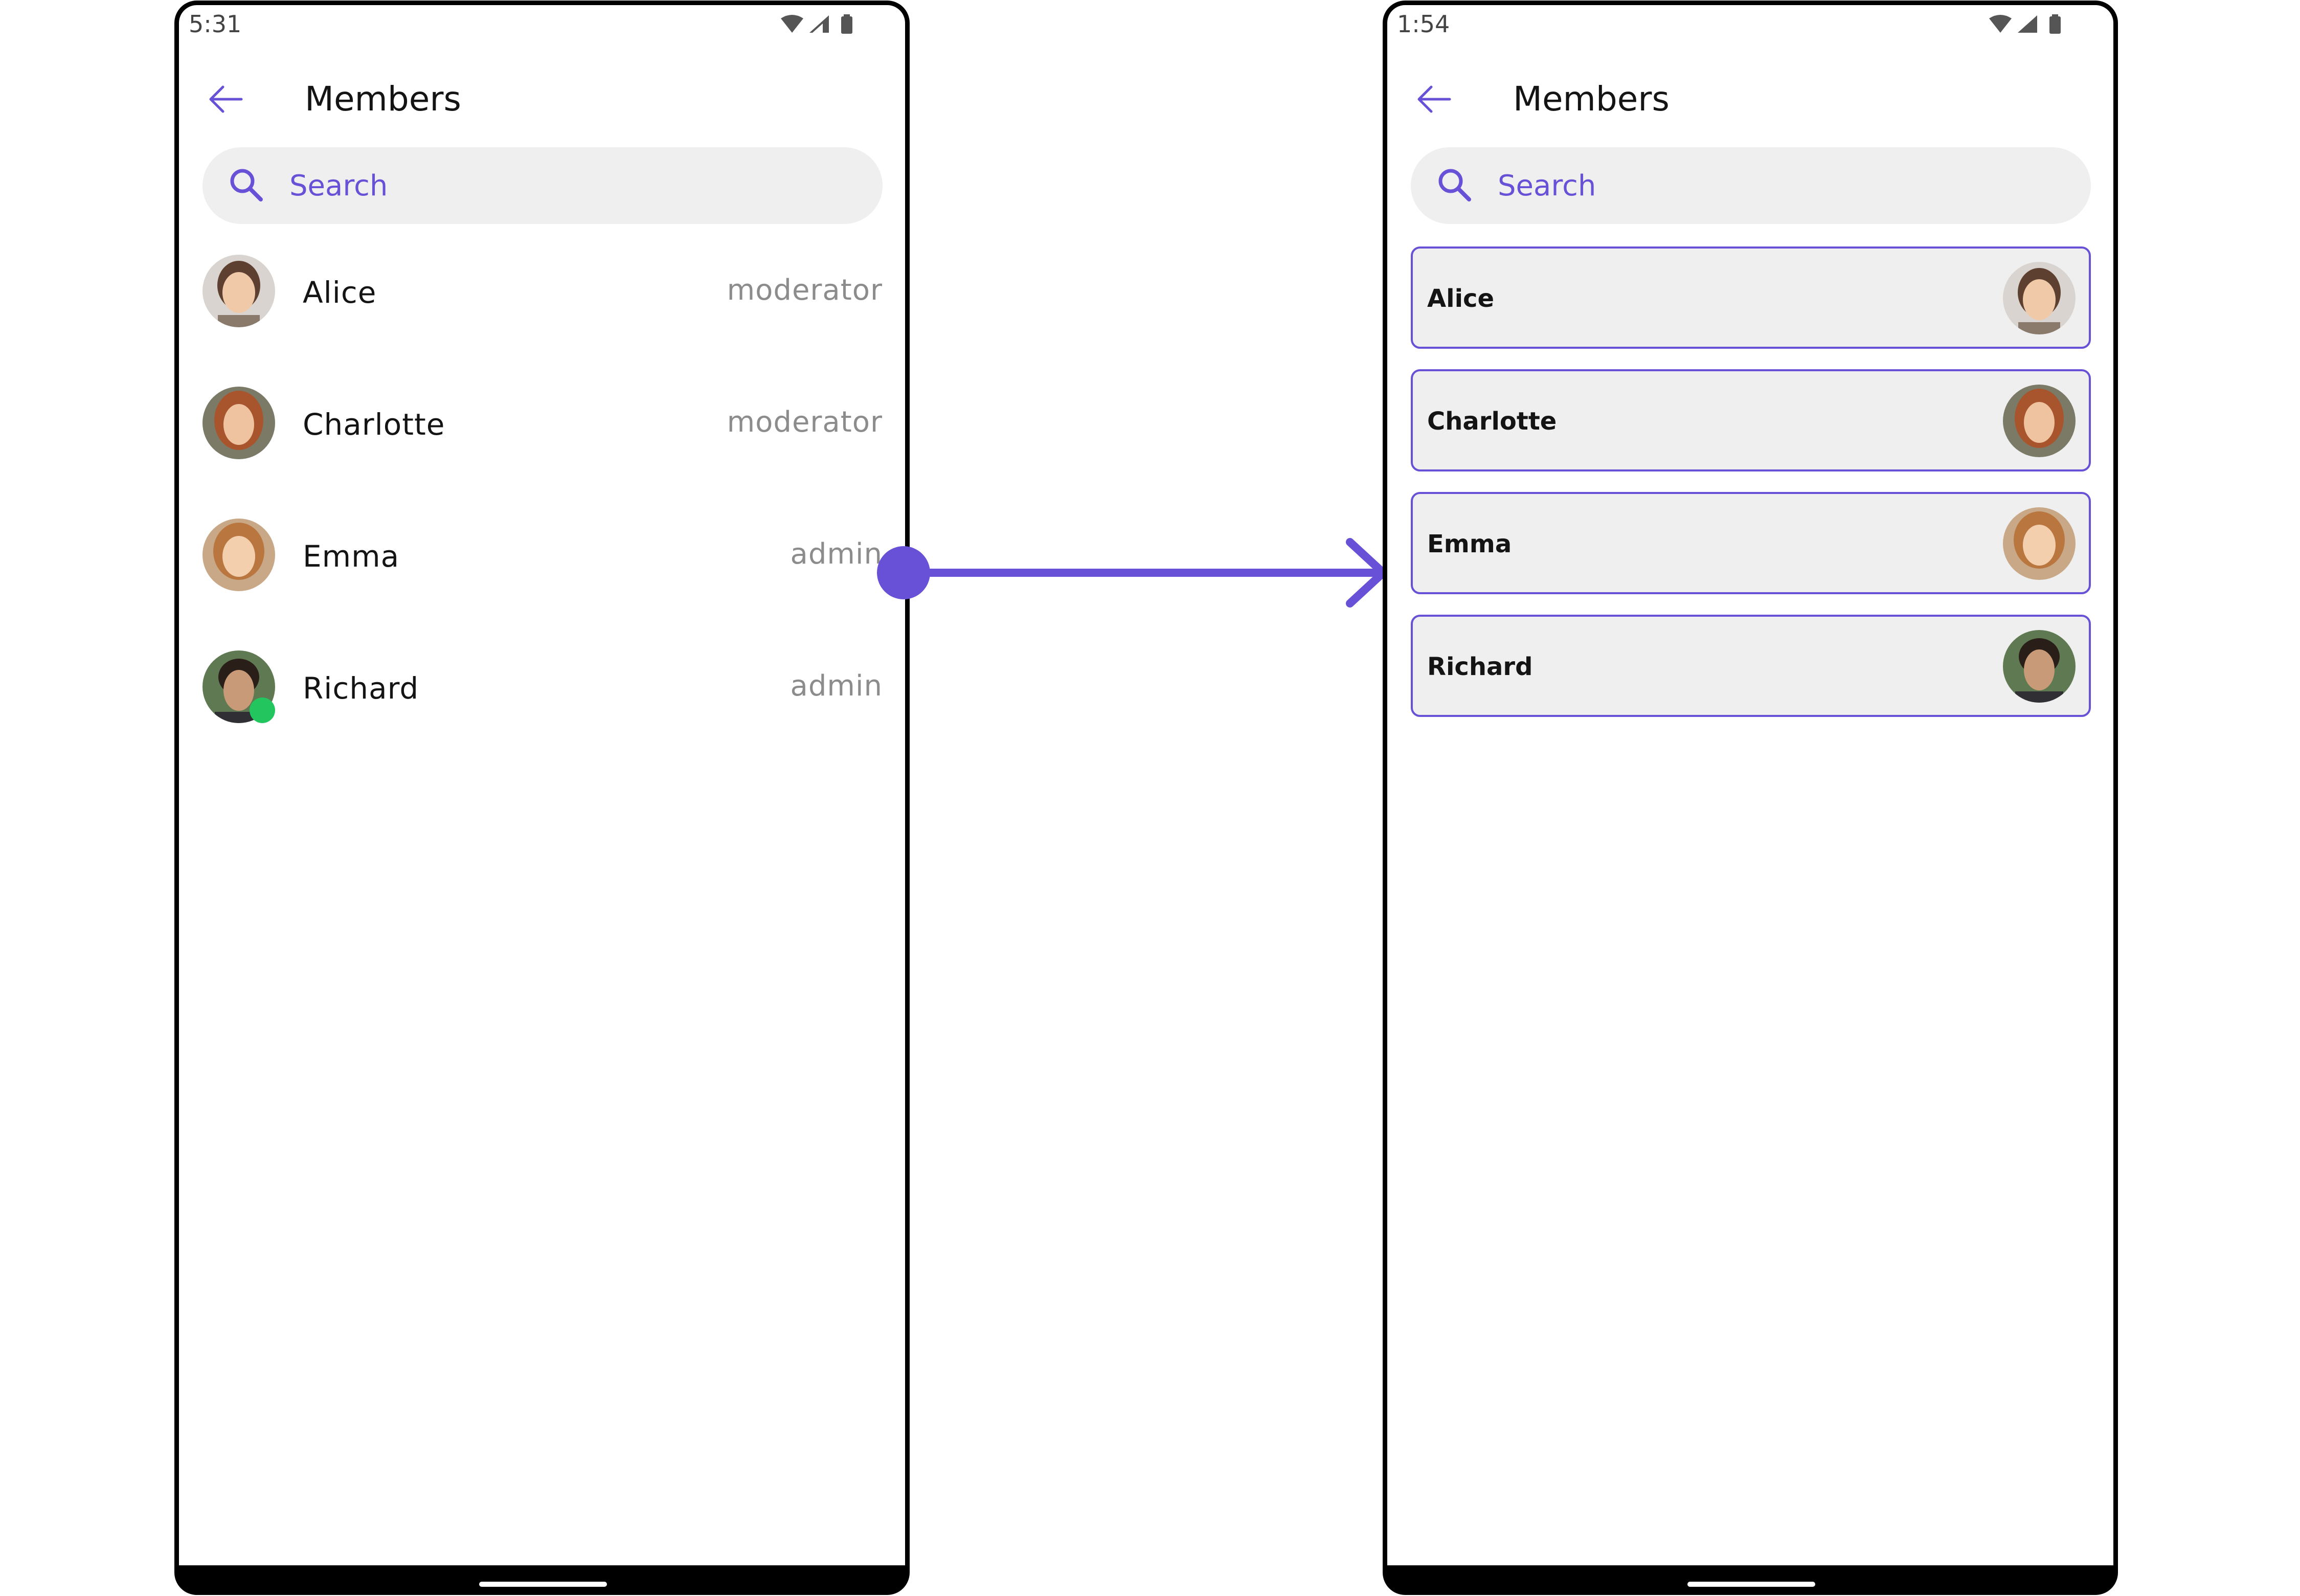 This screenshot has height=1596, width=2300. I want to click on member-card: Charlotte, so click(1751, 420).